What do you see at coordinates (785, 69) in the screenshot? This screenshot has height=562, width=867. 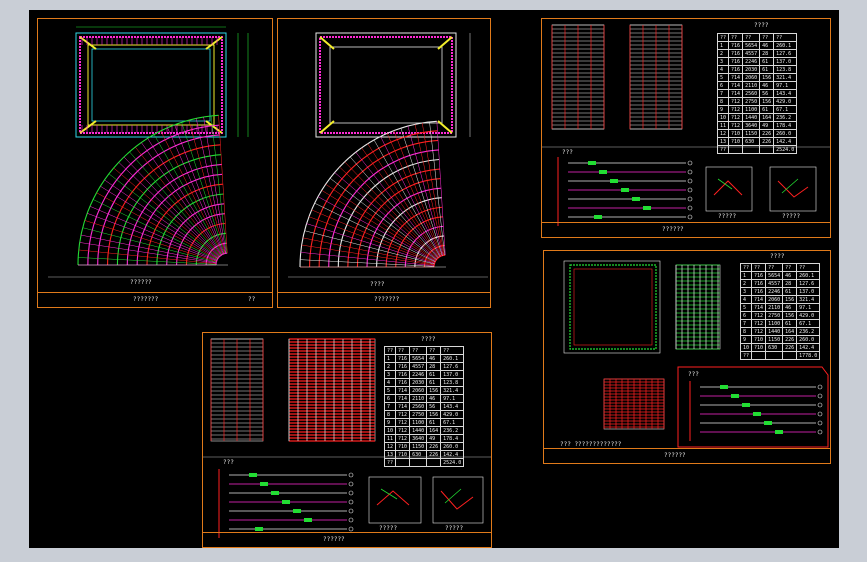 I see `table-cell: 123.8` at bounding box center [785, 69].